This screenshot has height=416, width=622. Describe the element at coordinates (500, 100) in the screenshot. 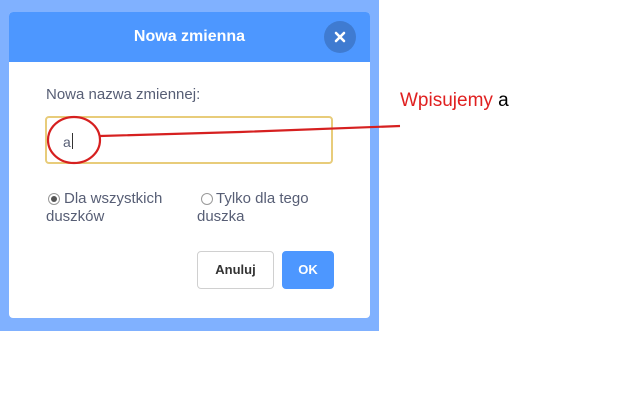

I see `annotation-plain: a` at that location.